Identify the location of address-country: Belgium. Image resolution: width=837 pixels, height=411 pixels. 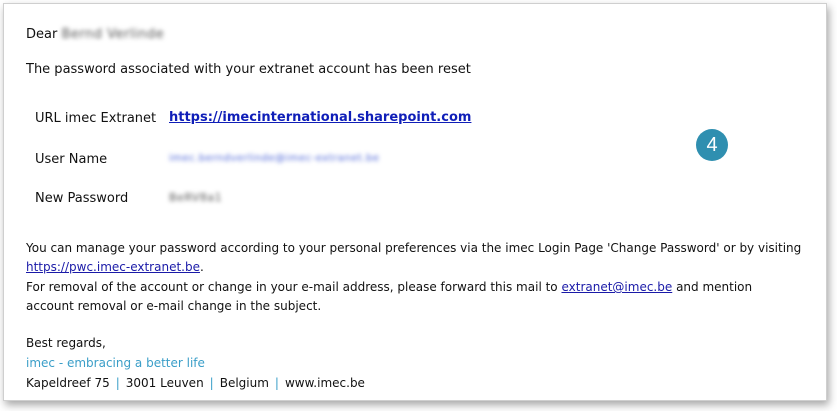
(244, 383).